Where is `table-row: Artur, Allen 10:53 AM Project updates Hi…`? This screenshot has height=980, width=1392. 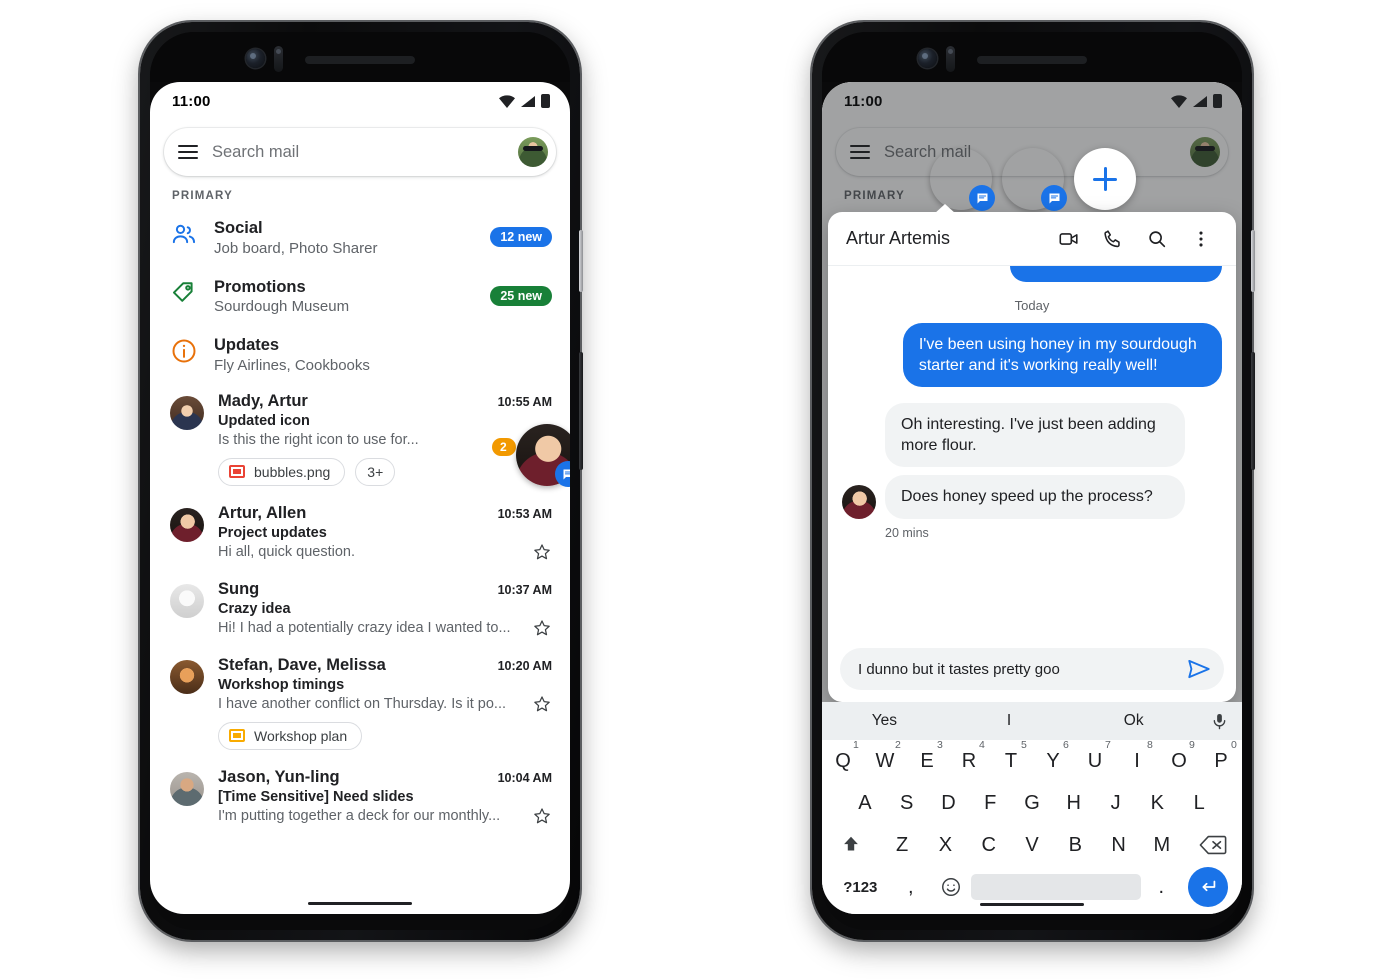
table-row: Artur, Allen 10:53 AM Project updates Hi… is located at coordinates (360, 534).